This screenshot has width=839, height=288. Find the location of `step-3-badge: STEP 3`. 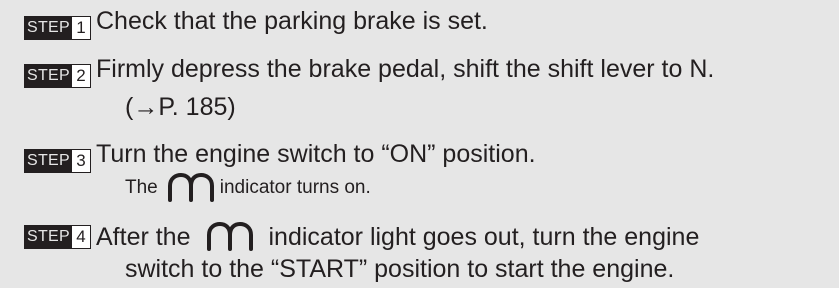

step-3-badge: STEP 3 is located at coordinates (57, 161).